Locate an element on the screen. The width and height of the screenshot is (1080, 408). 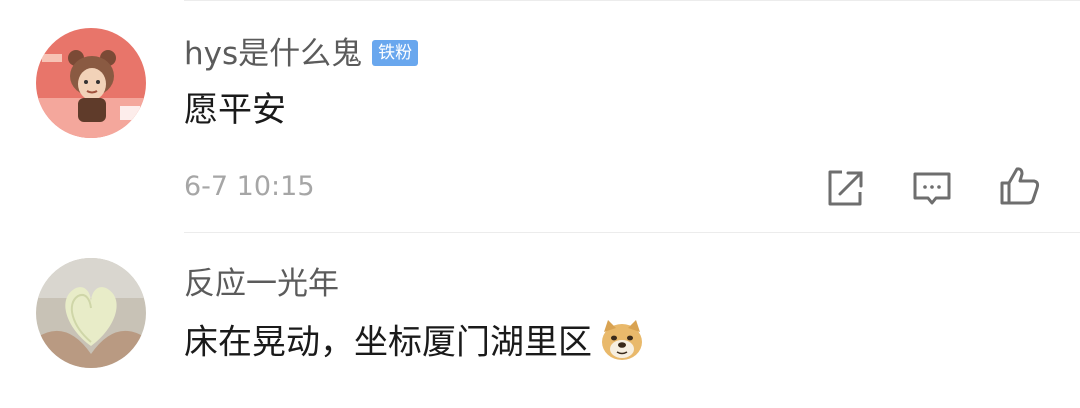
reply-icon is located at coordinates (932, 188).